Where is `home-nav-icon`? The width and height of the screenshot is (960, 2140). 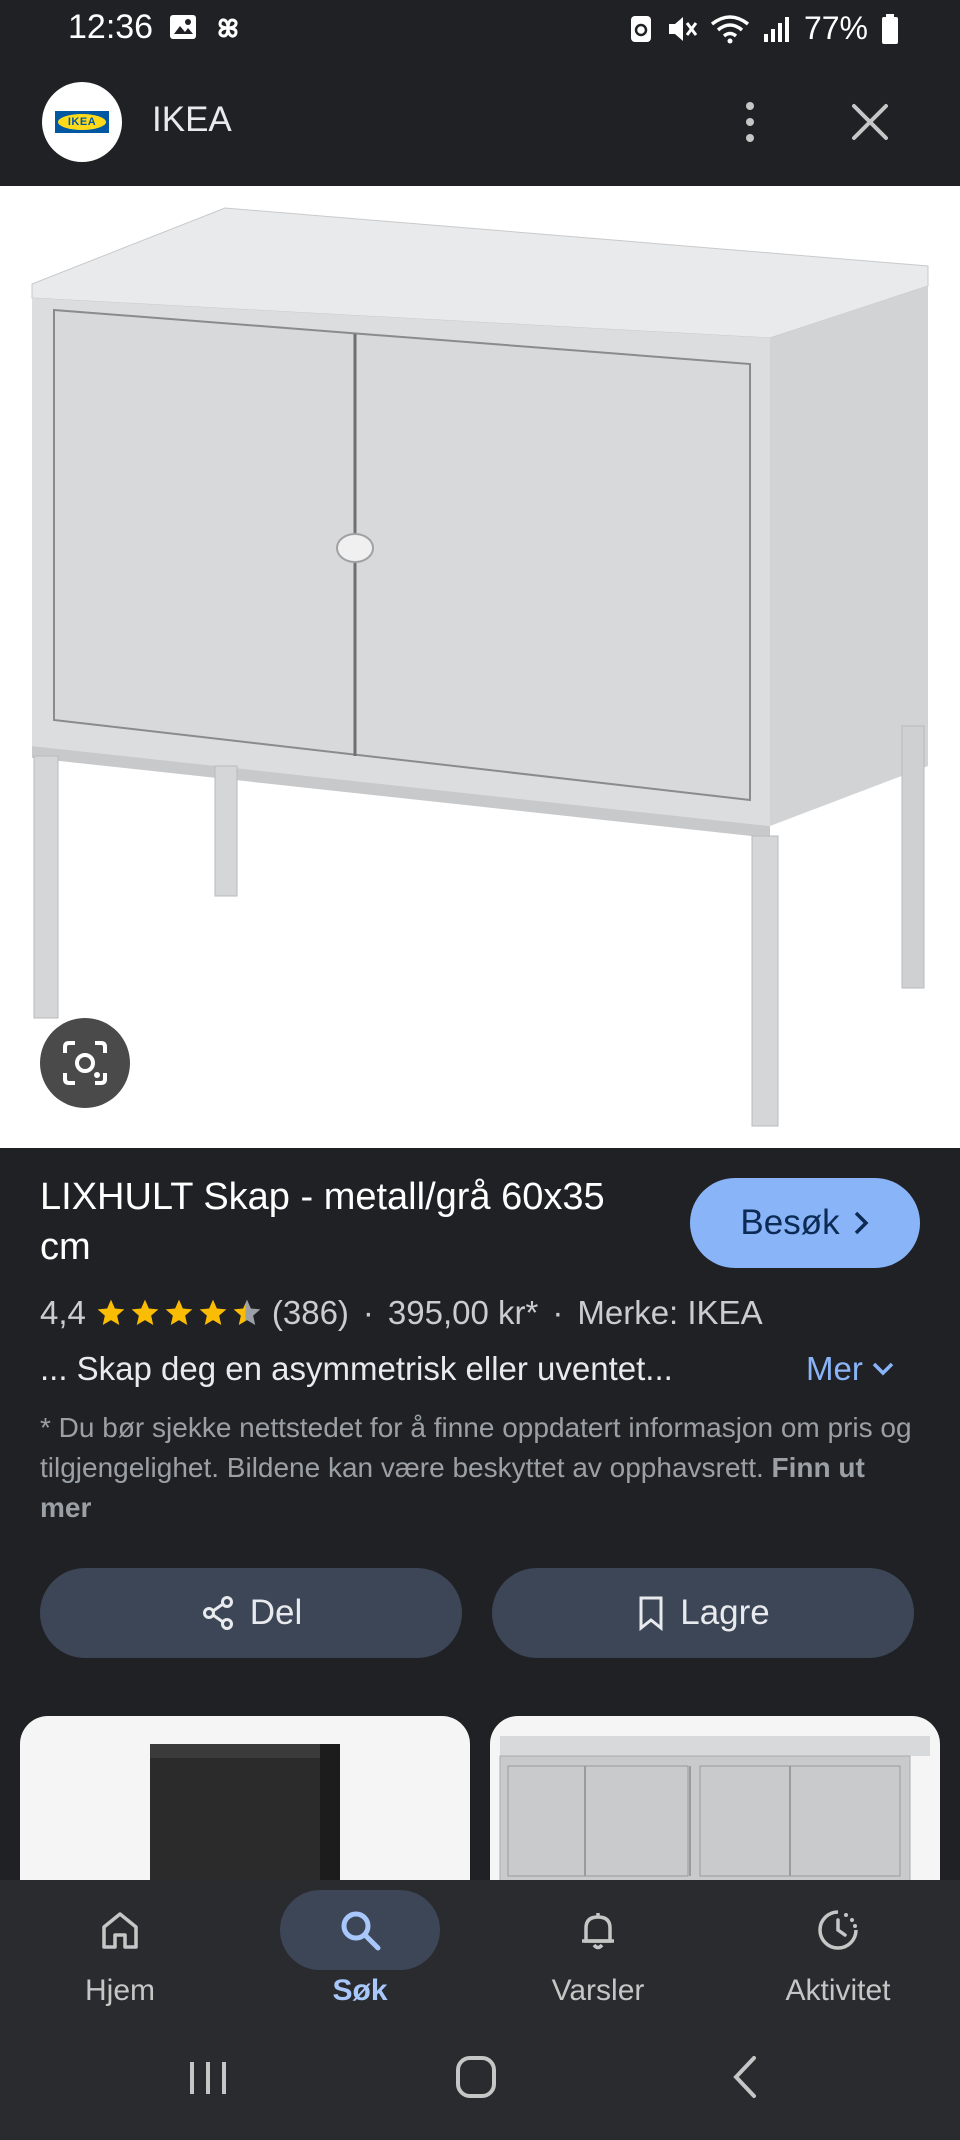
home-nav-icon is located at coordinates (476, 2077).